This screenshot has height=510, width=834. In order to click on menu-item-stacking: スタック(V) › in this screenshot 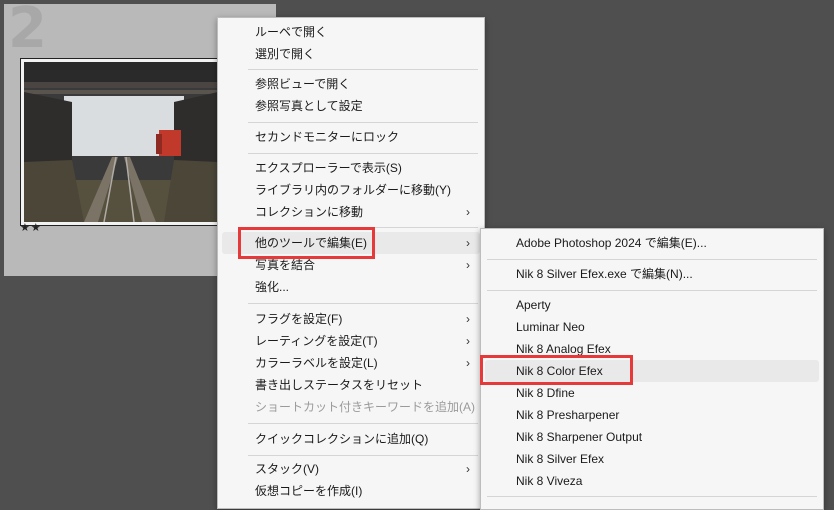, I will do `click(351, 469)`.